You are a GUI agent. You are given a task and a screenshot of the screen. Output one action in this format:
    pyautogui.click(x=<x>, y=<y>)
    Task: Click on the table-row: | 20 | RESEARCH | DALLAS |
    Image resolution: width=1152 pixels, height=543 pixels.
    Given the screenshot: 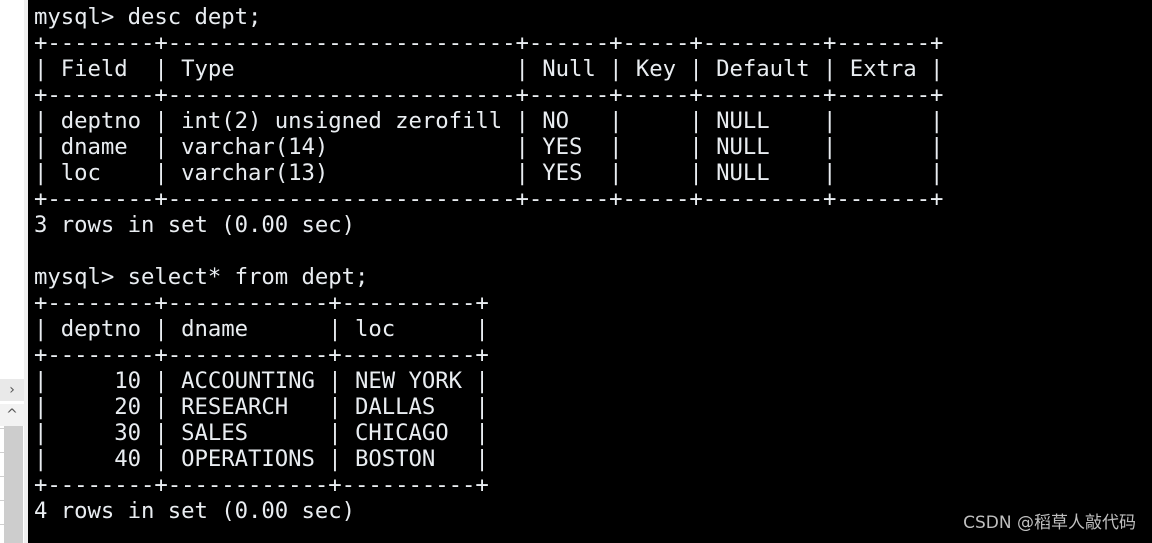 What is the action you would take?
    pyautogui.click(x=261, y=407)
    